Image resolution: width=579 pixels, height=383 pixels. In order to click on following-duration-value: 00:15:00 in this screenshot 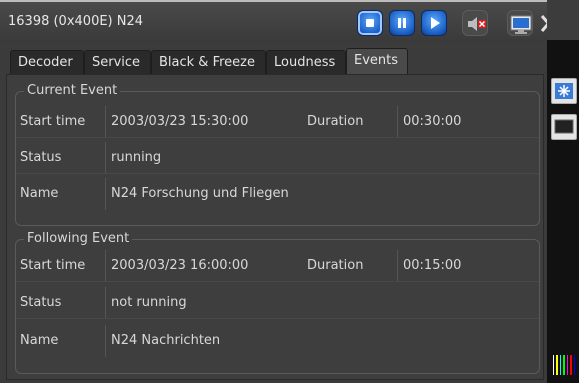, I will do `click(429, 266)`.